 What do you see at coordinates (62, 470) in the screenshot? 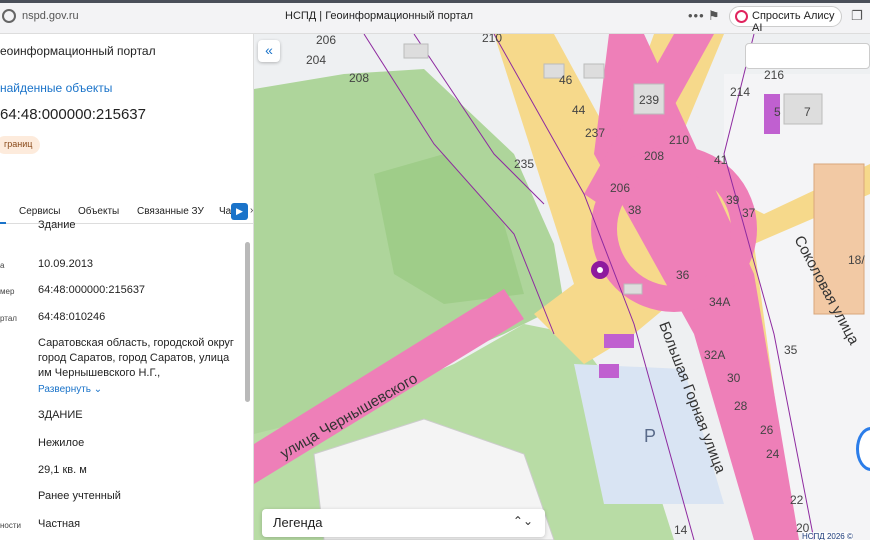
I see `row-value: 29,1 кв. м` at bounding box center [62, 470].